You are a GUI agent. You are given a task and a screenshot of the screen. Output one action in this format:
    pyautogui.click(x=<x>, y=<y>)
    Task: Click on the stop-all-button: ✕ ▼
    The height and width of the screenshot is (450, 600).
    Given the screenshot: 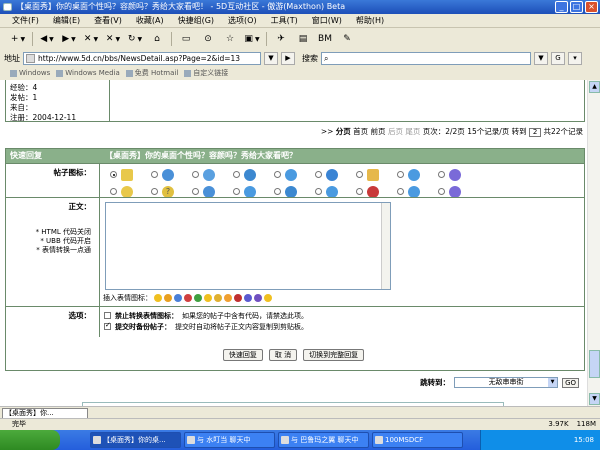 What is the action you would take?
    pyautogui.click(x=91, y=39)
    